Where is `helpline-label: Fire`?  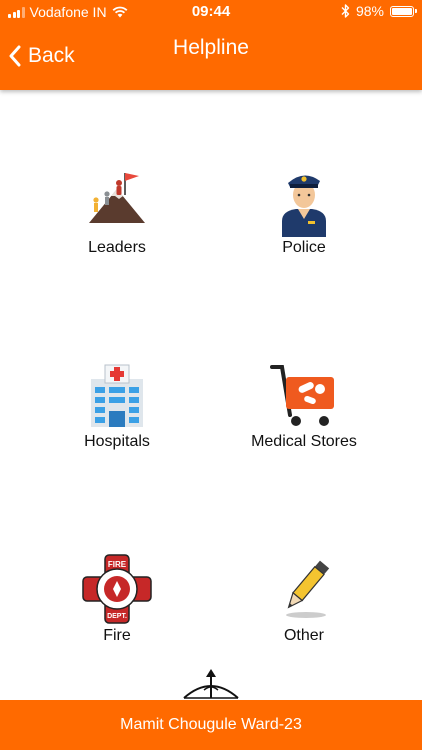
helpline-label: Fire is located at coordinates (117, 635).